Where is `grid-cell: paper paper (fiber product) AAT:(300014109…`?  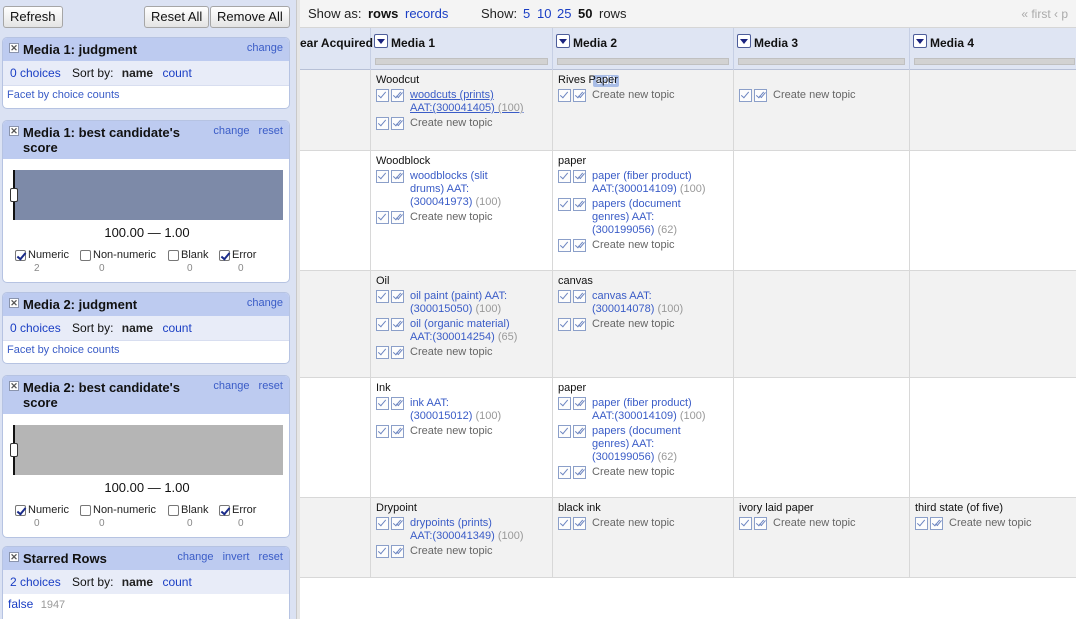 grid-cell: paper paper (fiber product) AAT:(300014109… is located at coordinates (643, 210).